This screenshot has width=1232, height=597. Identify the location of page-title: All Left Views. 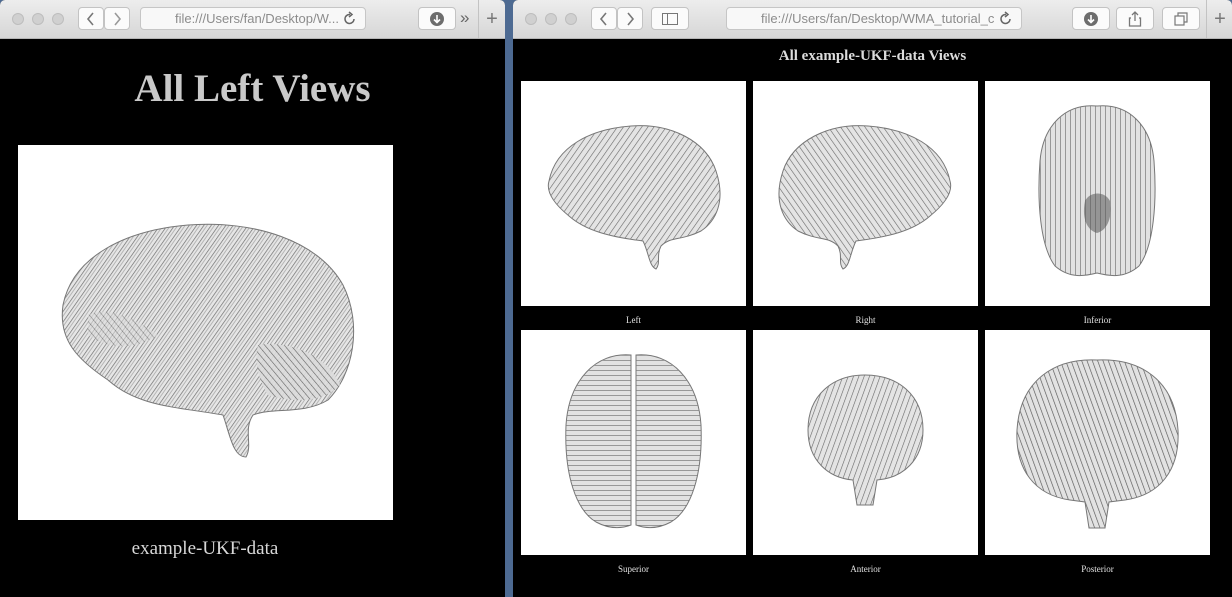
(252, 88).